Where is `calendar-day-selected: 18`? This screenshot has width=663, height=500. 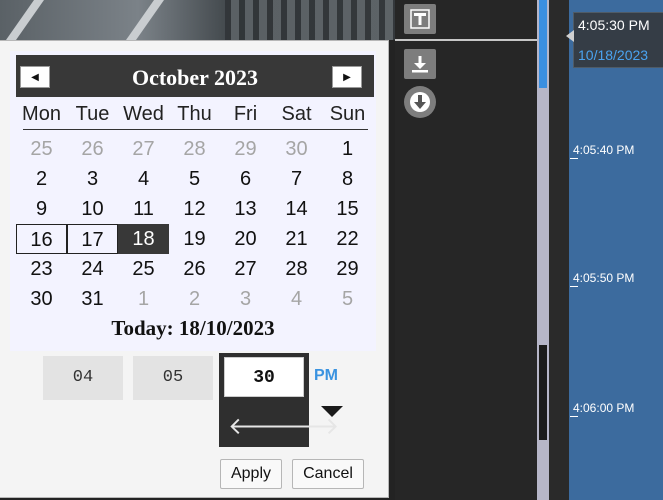 calendar-day-selected: 18 is located at coordinates (143, 239).